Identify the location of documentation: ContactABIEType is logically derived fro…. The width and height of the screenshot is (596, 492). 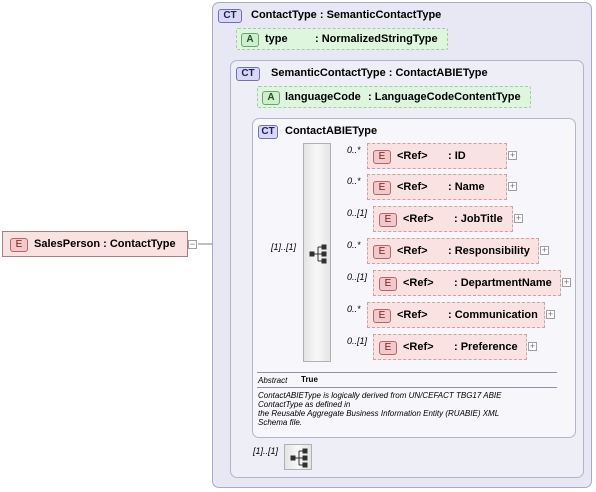
(413, 409).